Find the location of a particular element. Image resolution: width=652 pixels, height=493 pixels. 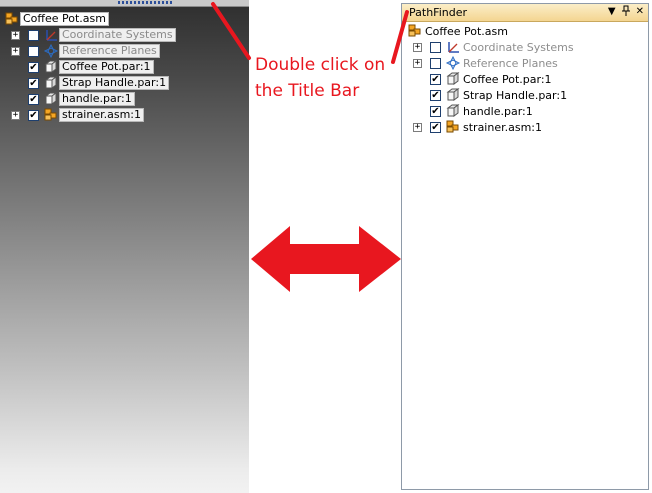

right-tree-item-strap-handle-par-1: ✔ Strap Handle.par:1 is located at coordinates (491, 95).